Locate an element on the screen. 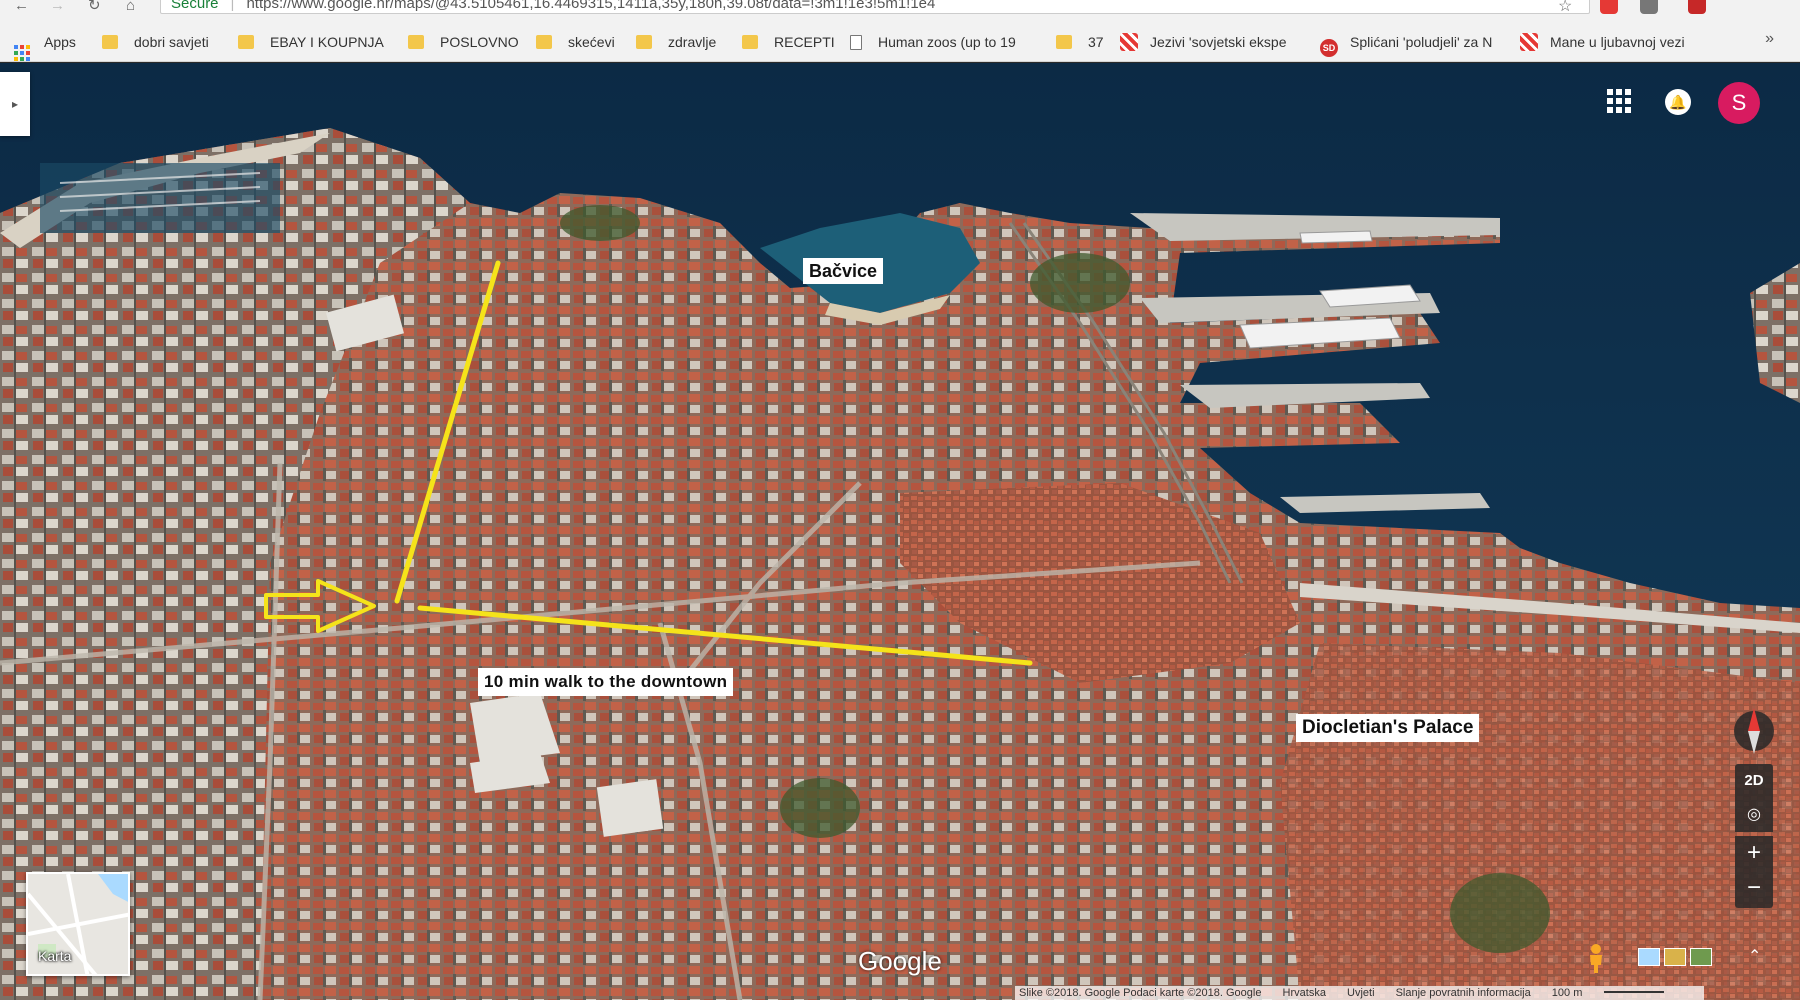 The image size is (1800, 1000). tilt-2d-button: 2D is located at coordinates (1754, 781).